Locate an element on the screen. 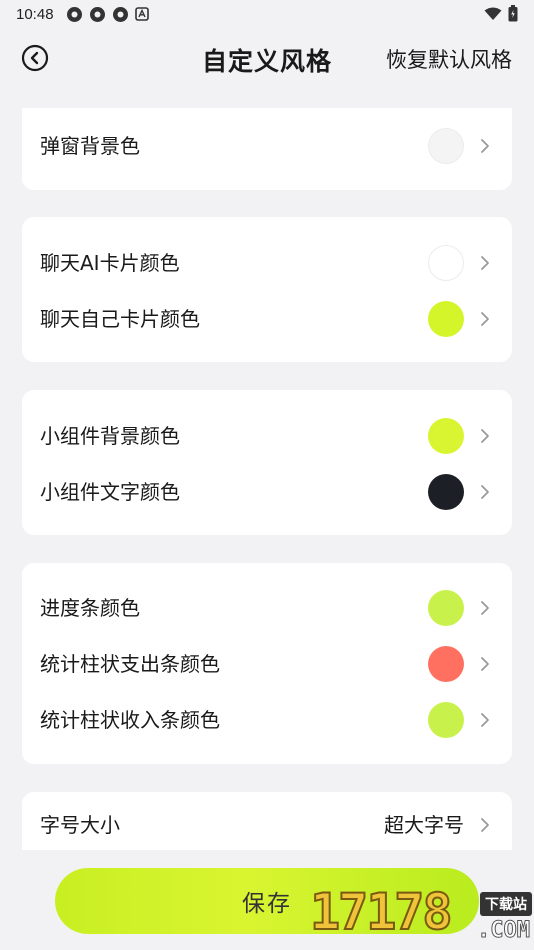 Image resolution: width=534 pixels, height=950 pixels. watermark-number: 17178 is located at coordinates (381, 912).